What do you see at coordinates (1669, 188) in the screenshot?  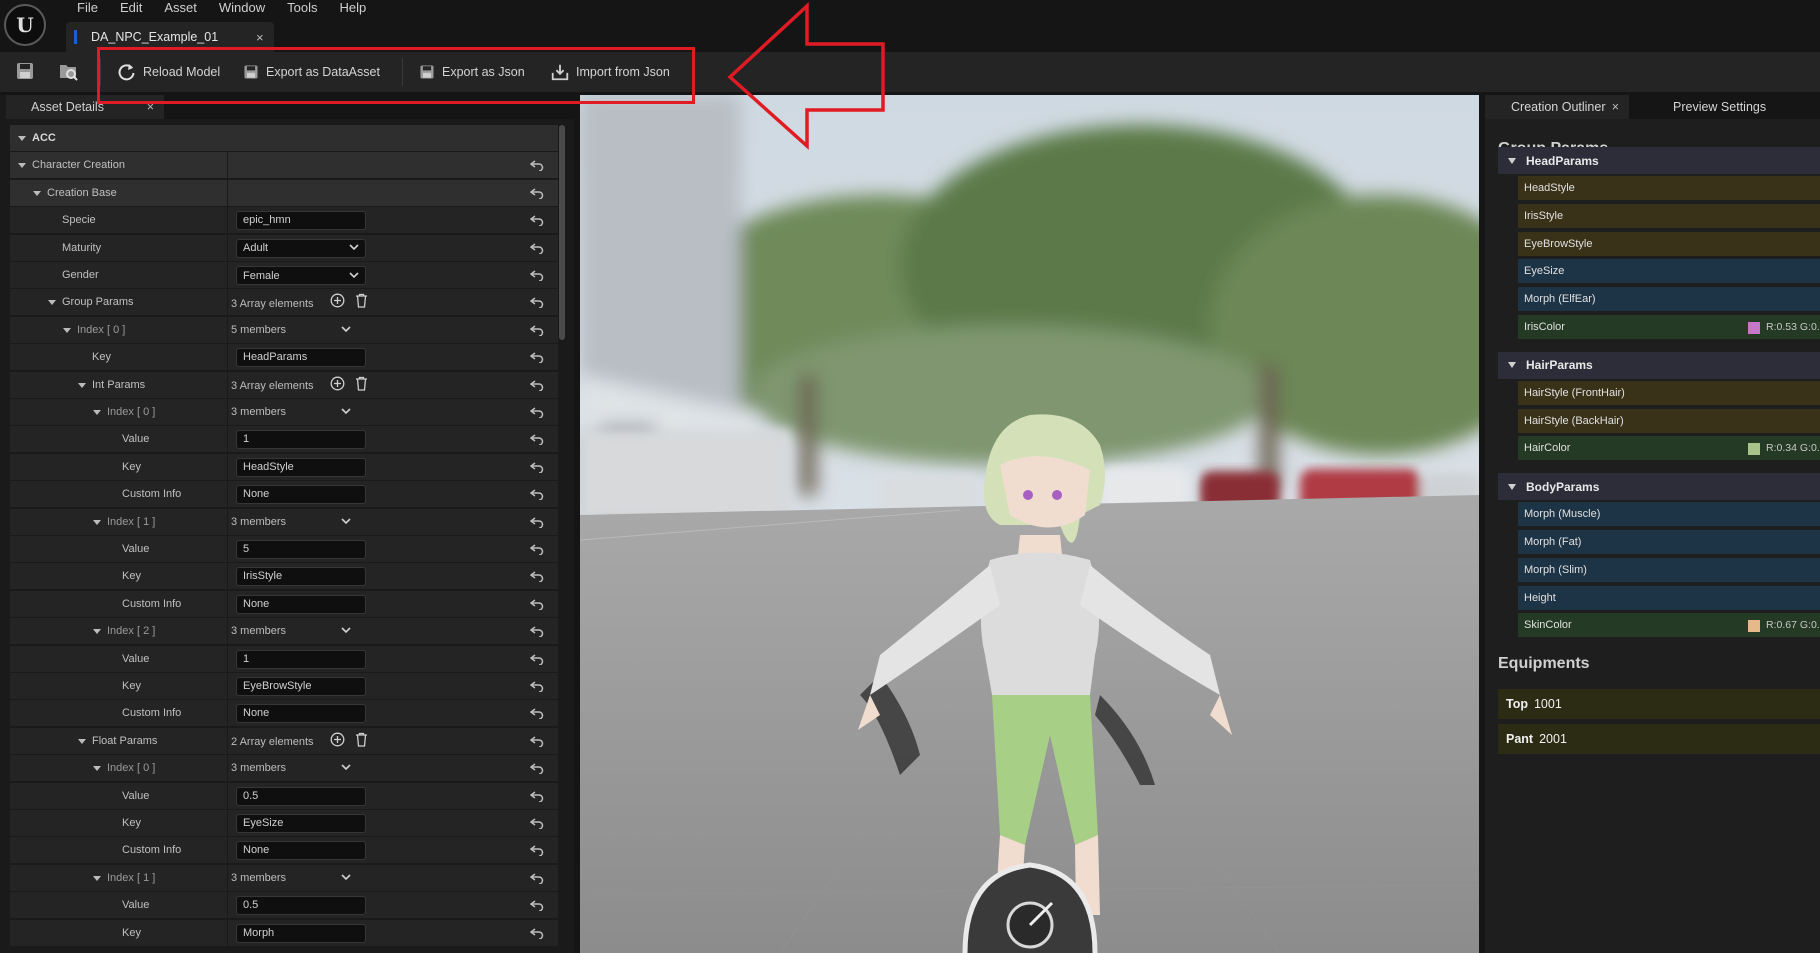 I see `param-item: HeadStyle` at bounding box center [1669, 188].